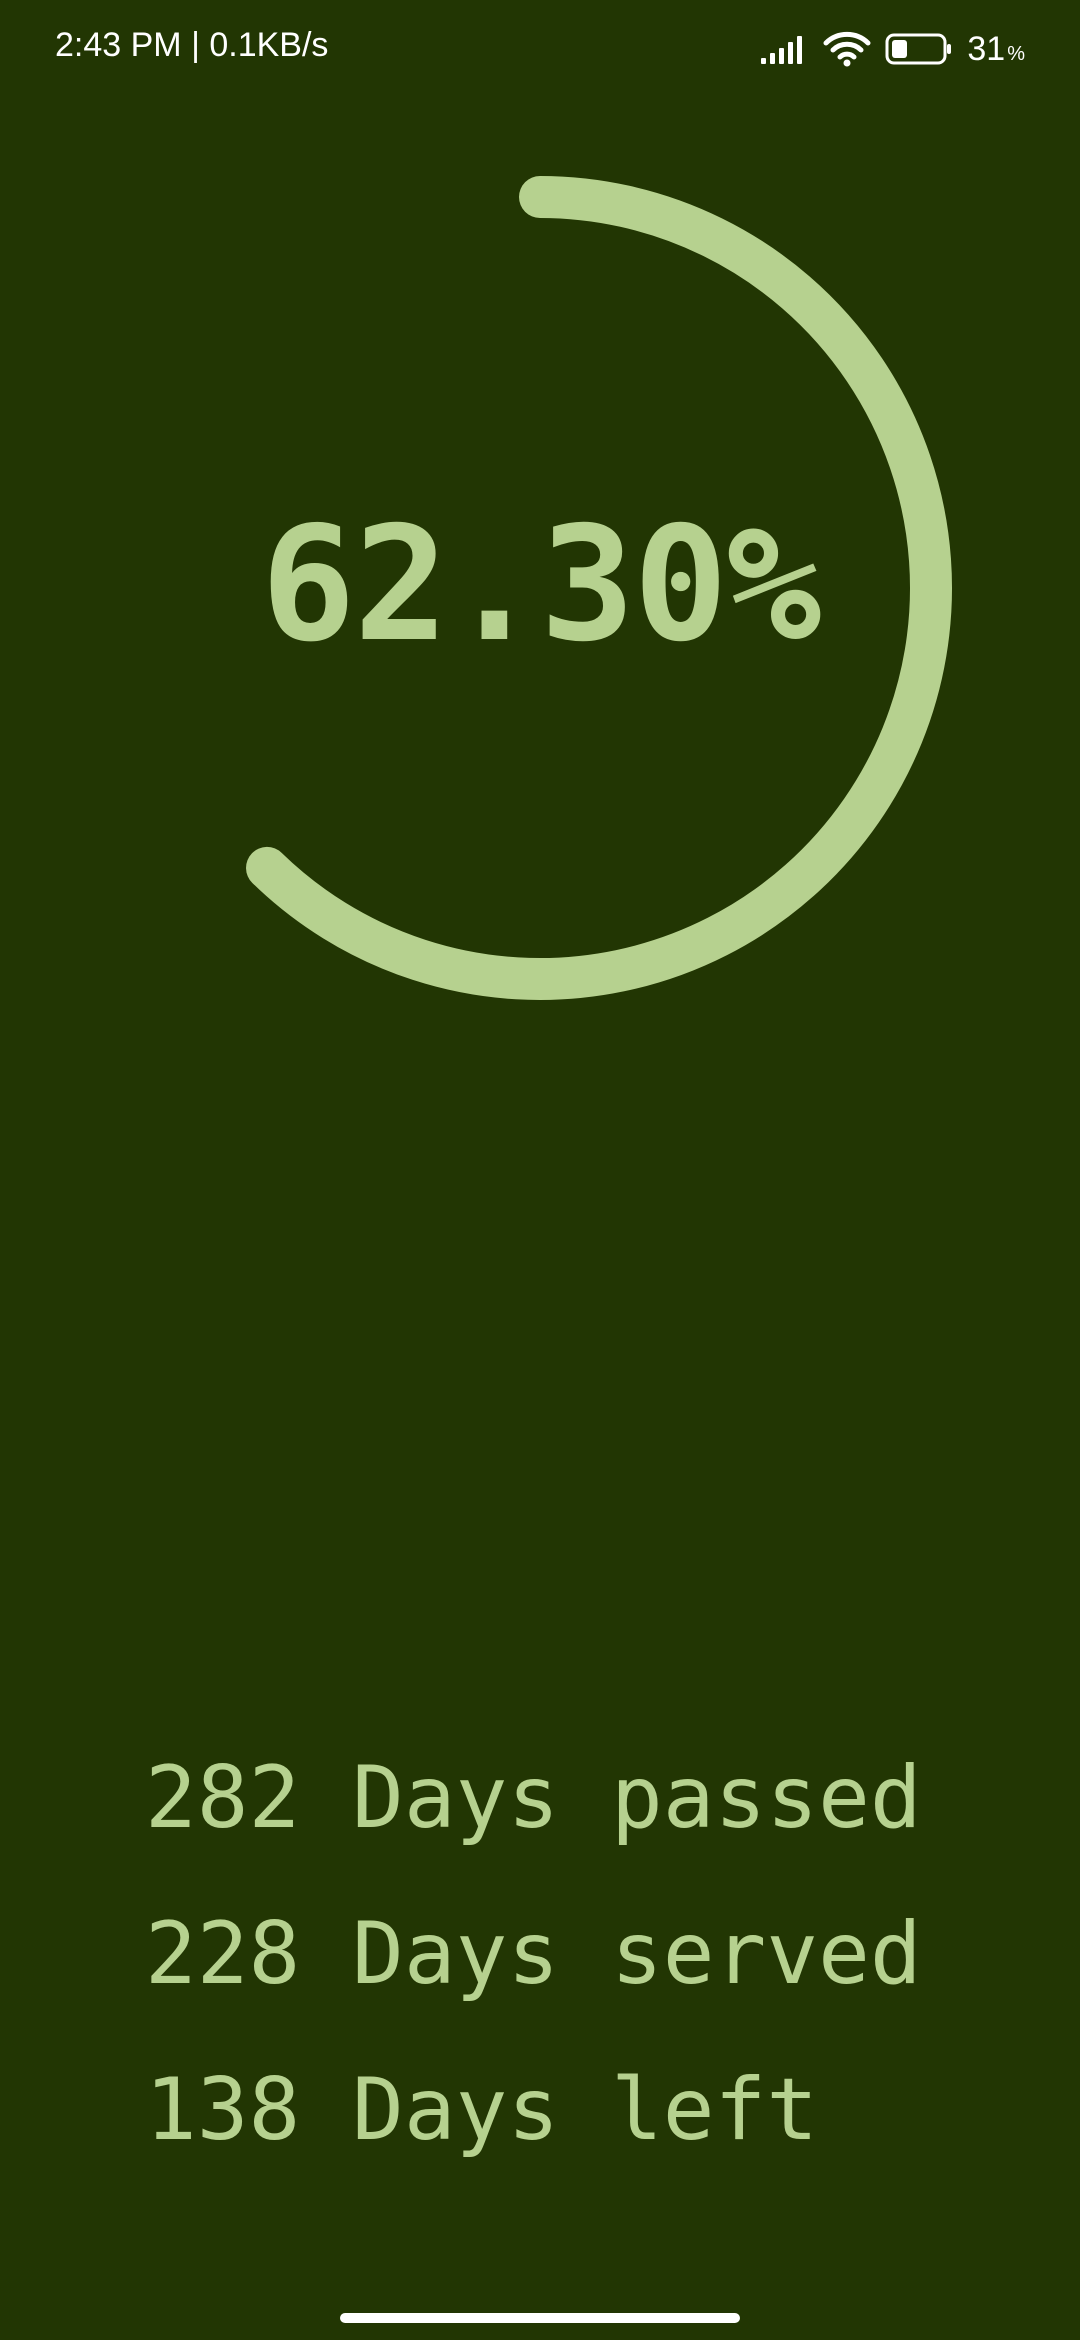  I want to click on stat-label: Days served, so click(637, 1954).